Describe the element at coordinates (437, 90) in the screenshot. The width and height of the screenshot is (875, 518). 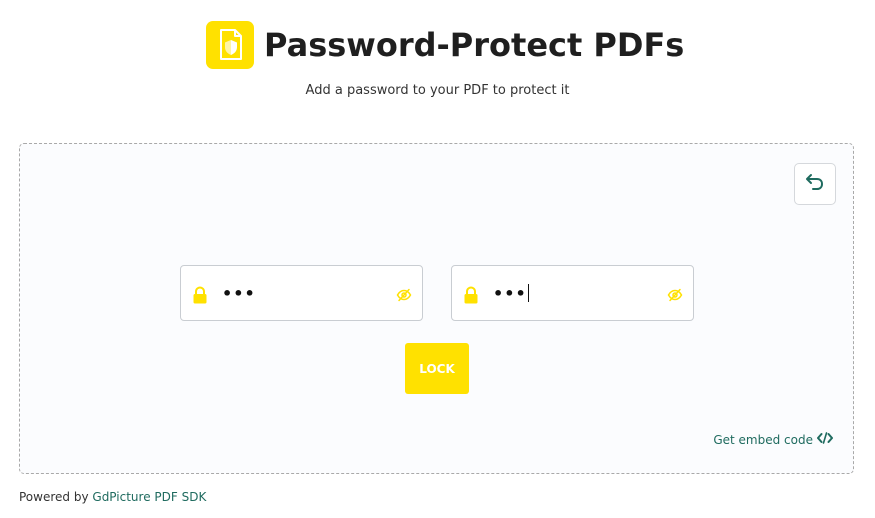
I see `page-subtitle: Add a password to your PDF to protect it` at that location.